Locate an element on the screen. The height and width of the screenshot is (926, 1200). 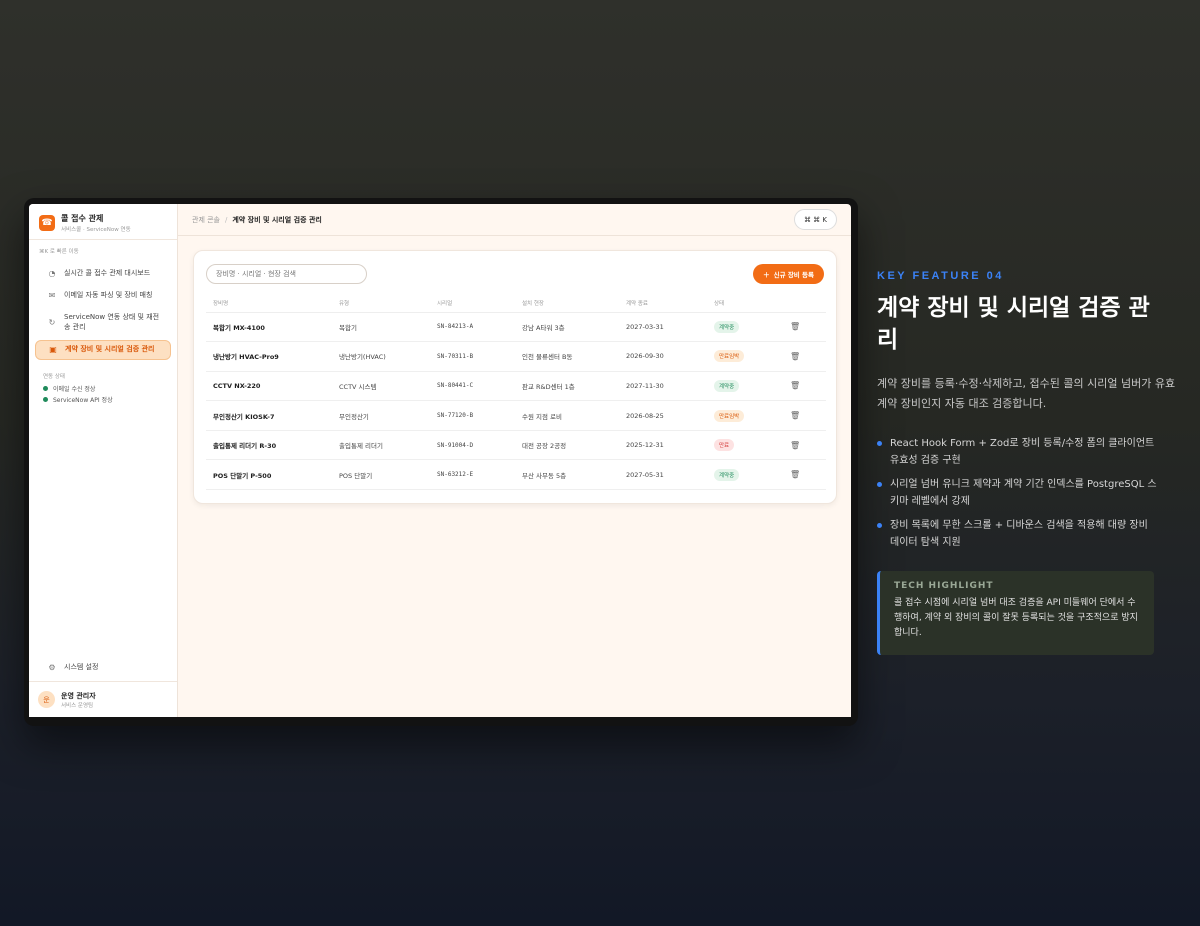
device-name-cell: POS 단말기 P-500 is located at coordinates (269, 475).